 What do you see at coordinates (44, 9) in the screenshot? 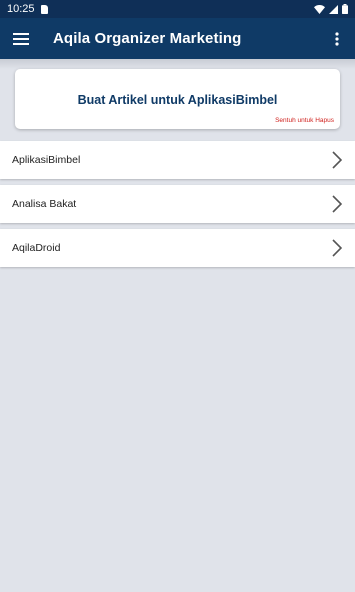
I see `sd-card-icon` at bounding box center [44, 9].